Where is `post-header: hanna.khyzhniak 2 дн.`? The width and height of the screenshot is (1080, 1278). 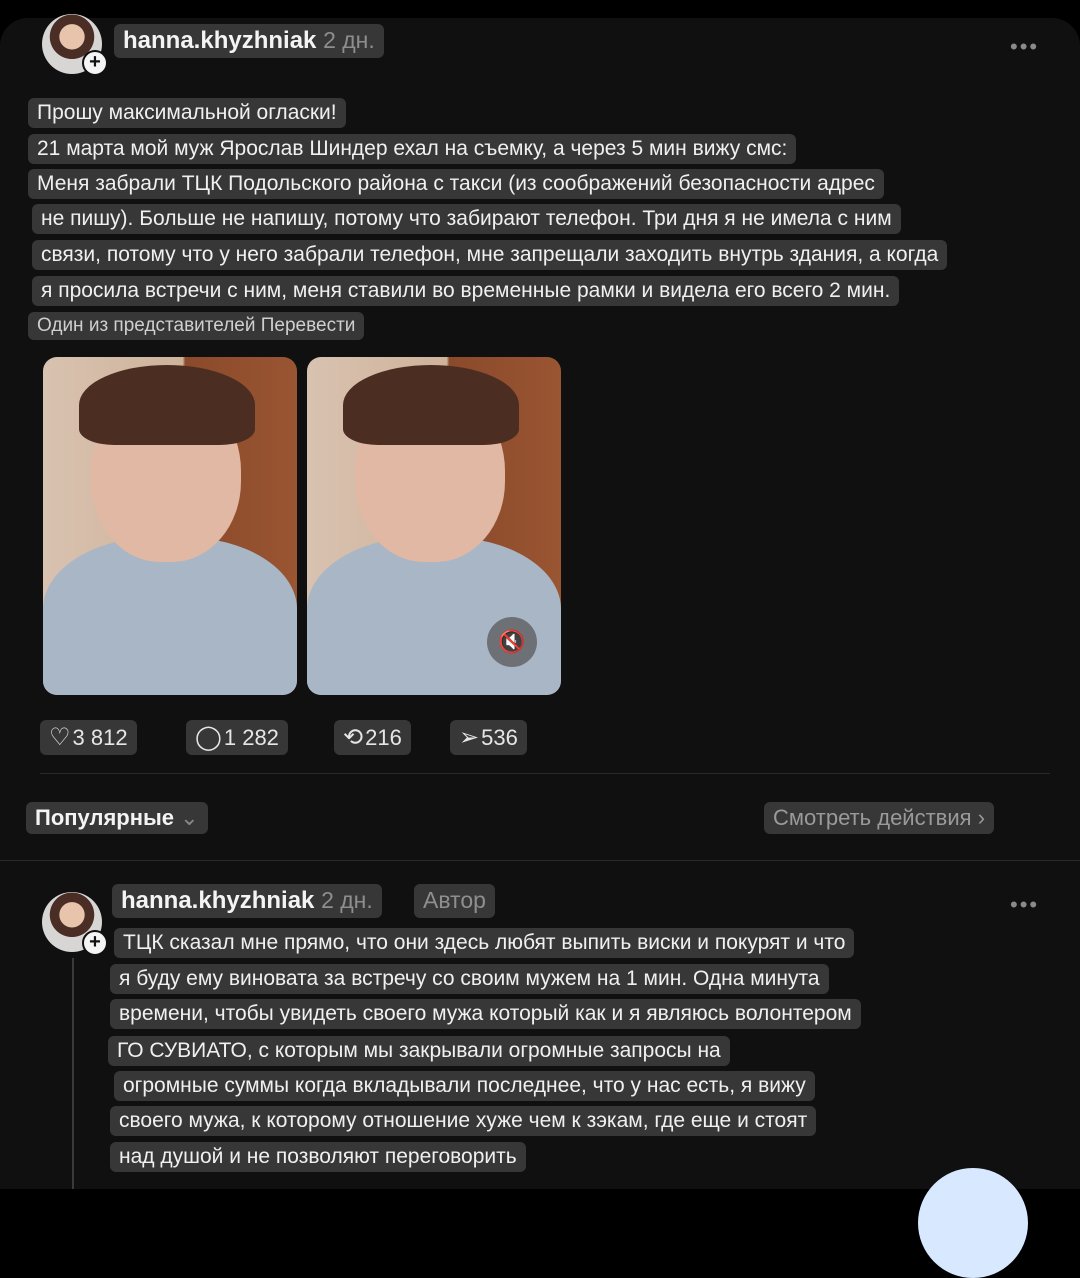 post-header: hanna.khyzhniak 2 дн. is located at coordinates (249, 41).